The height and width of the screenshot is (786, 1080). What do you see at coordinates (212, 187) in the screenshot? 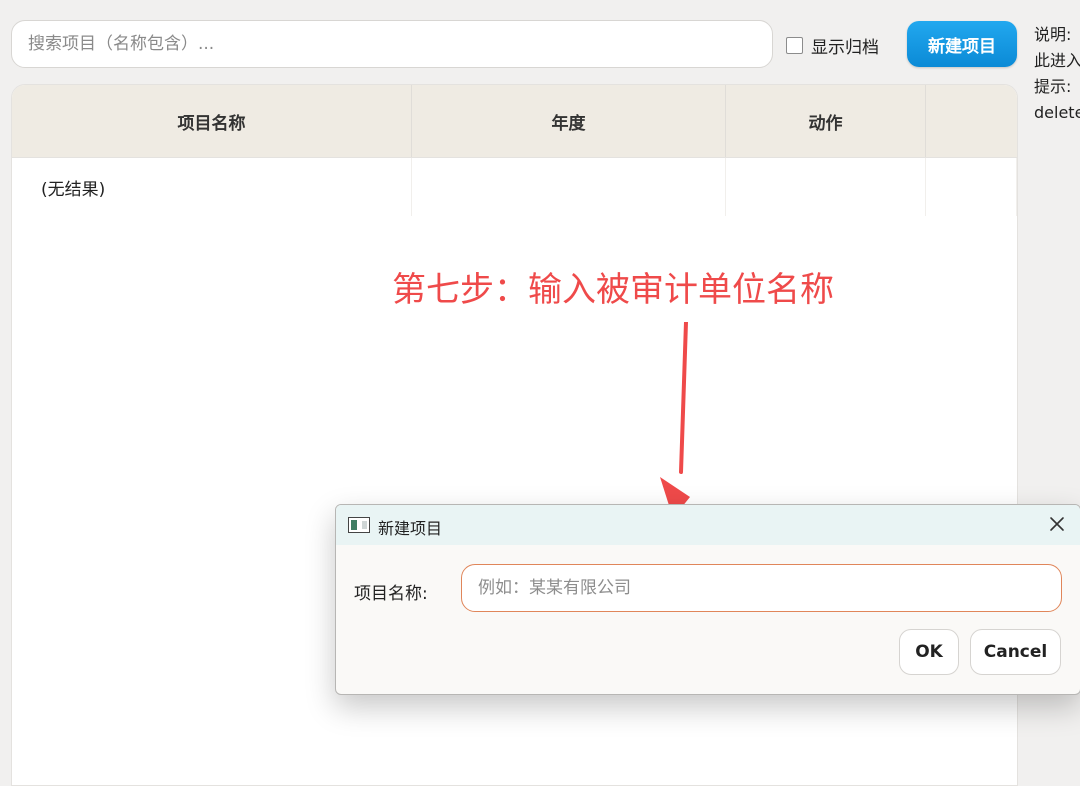
I see `empty-result-text: (无结果)` at bounding box center [212, 187].